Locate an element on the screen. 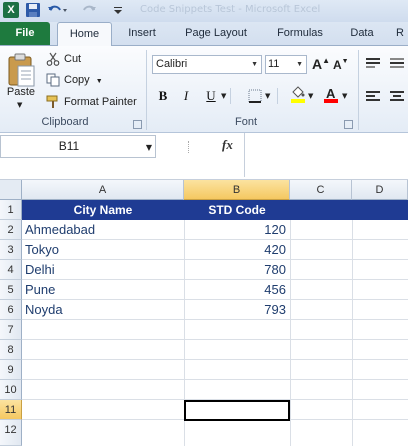  title-bar: X Code Snippets Test - Microsoft Excel is located at coordinates (204, 11).